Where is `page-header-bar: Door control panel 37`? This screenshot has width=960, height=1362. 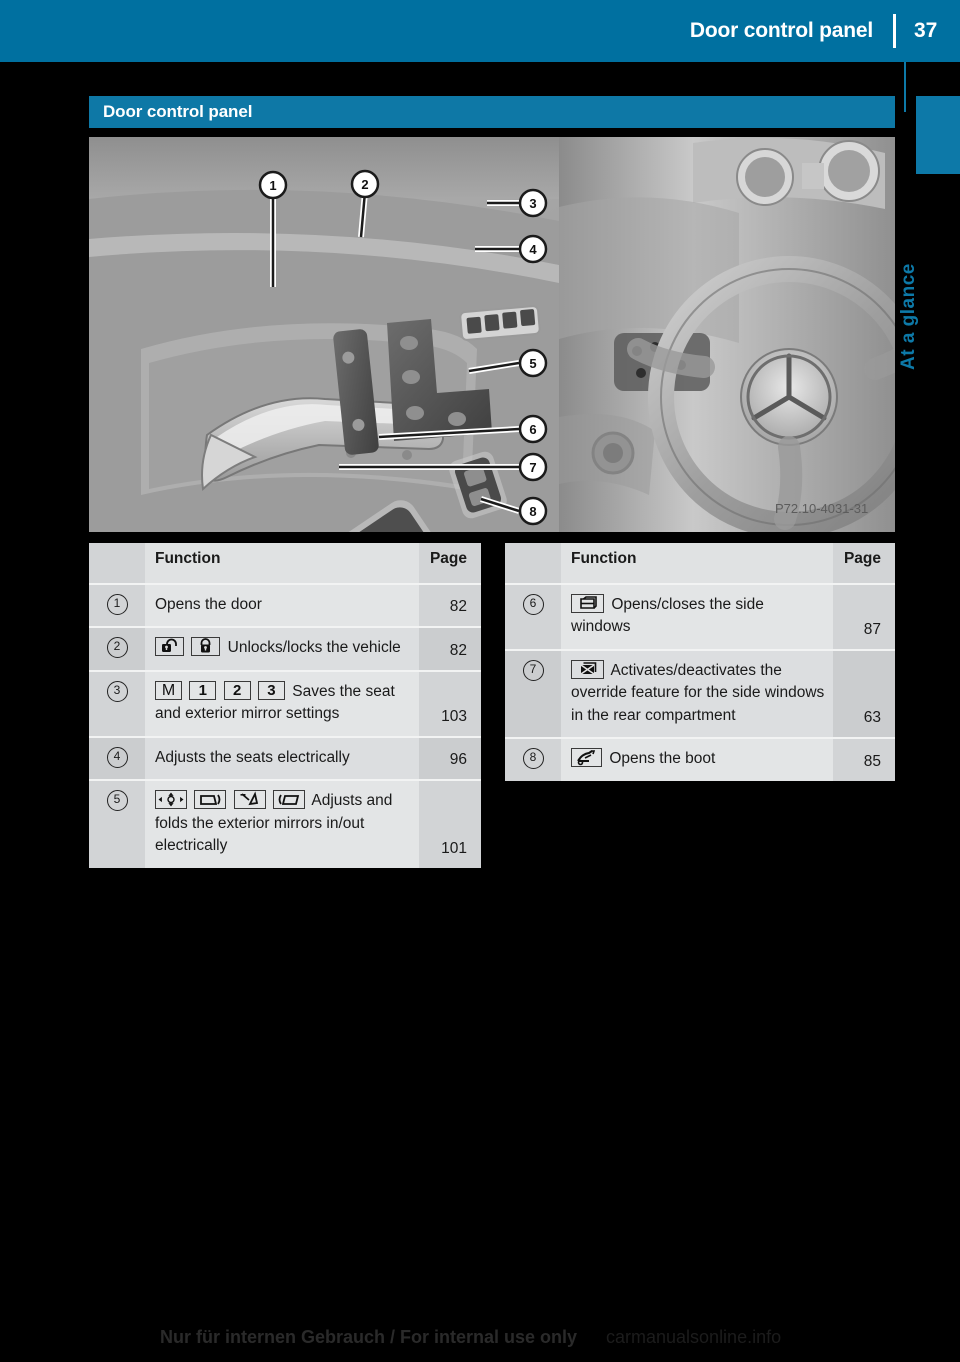 page-header-bar: Door control panel 37 is located at coordinates (480, 31).